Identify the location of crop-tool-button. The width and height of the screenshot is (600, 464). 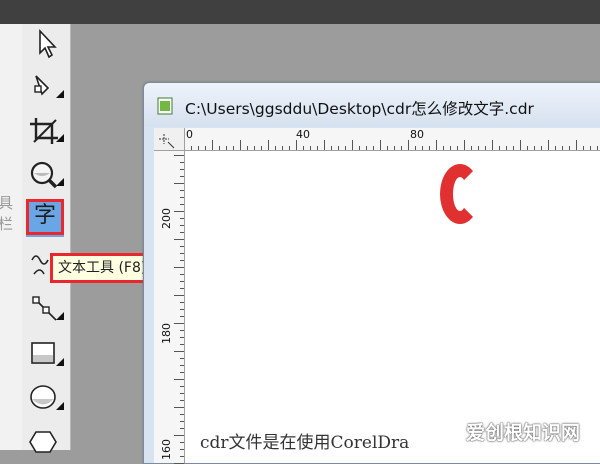
(45, 131).